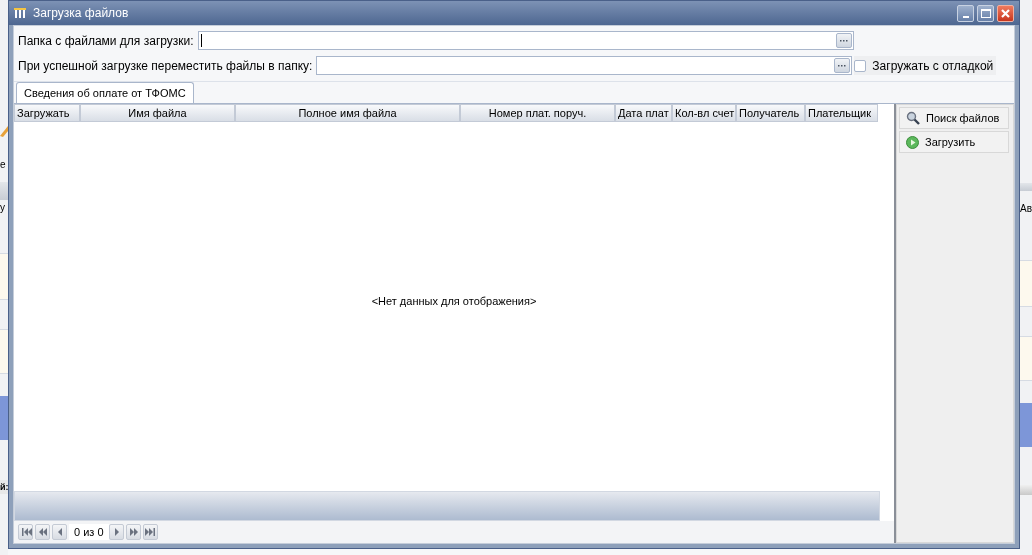 The height and width of the screenshot is (555, 1032). What do you see at coordinates (841, 113) in the screenshot?
I see `column-header: Плательщик` at bounding box center [841, 113].